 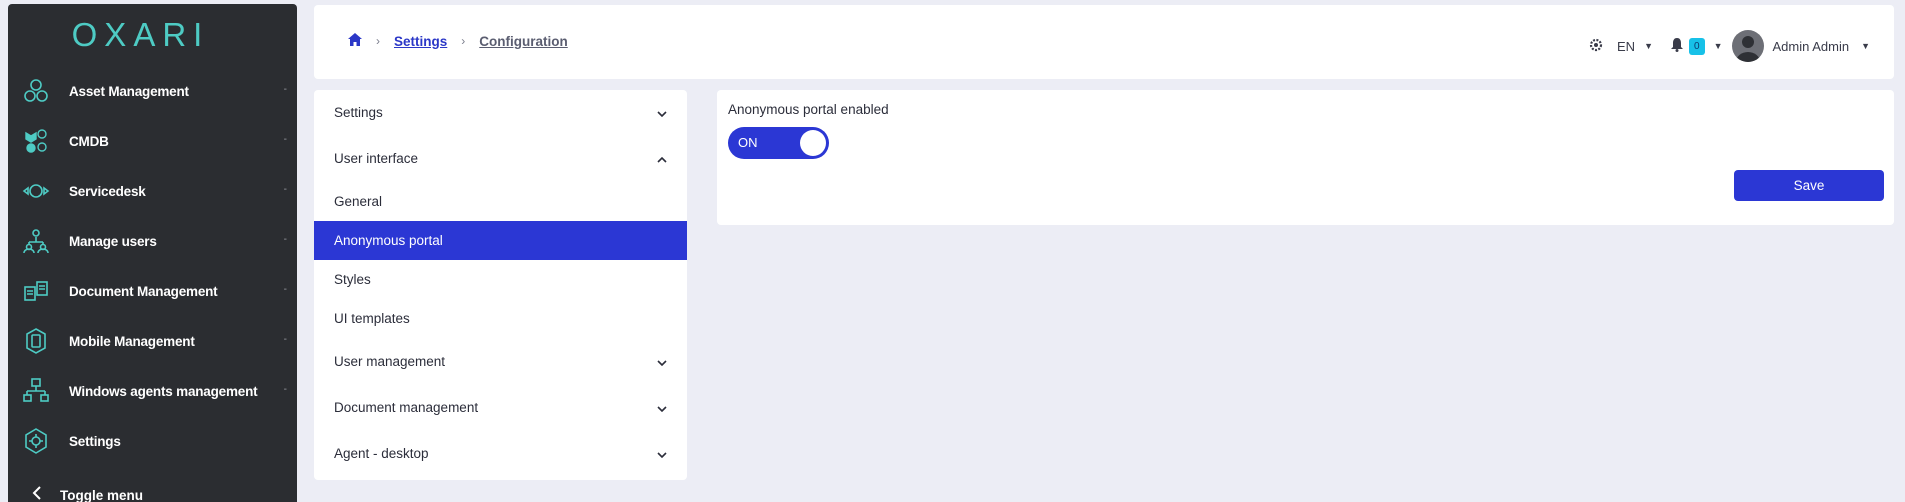 I want to click on menu-group-label: User interface, so click(x=376, y=158).